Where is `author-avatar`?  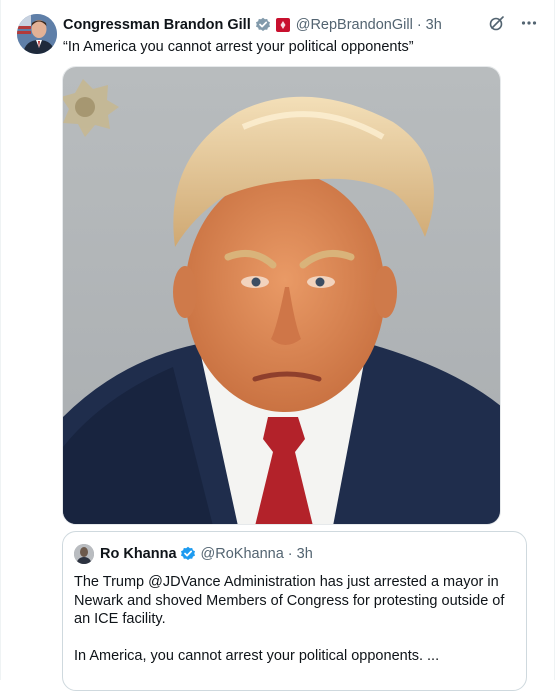
author-avatar is located at coordinates (37, 34).